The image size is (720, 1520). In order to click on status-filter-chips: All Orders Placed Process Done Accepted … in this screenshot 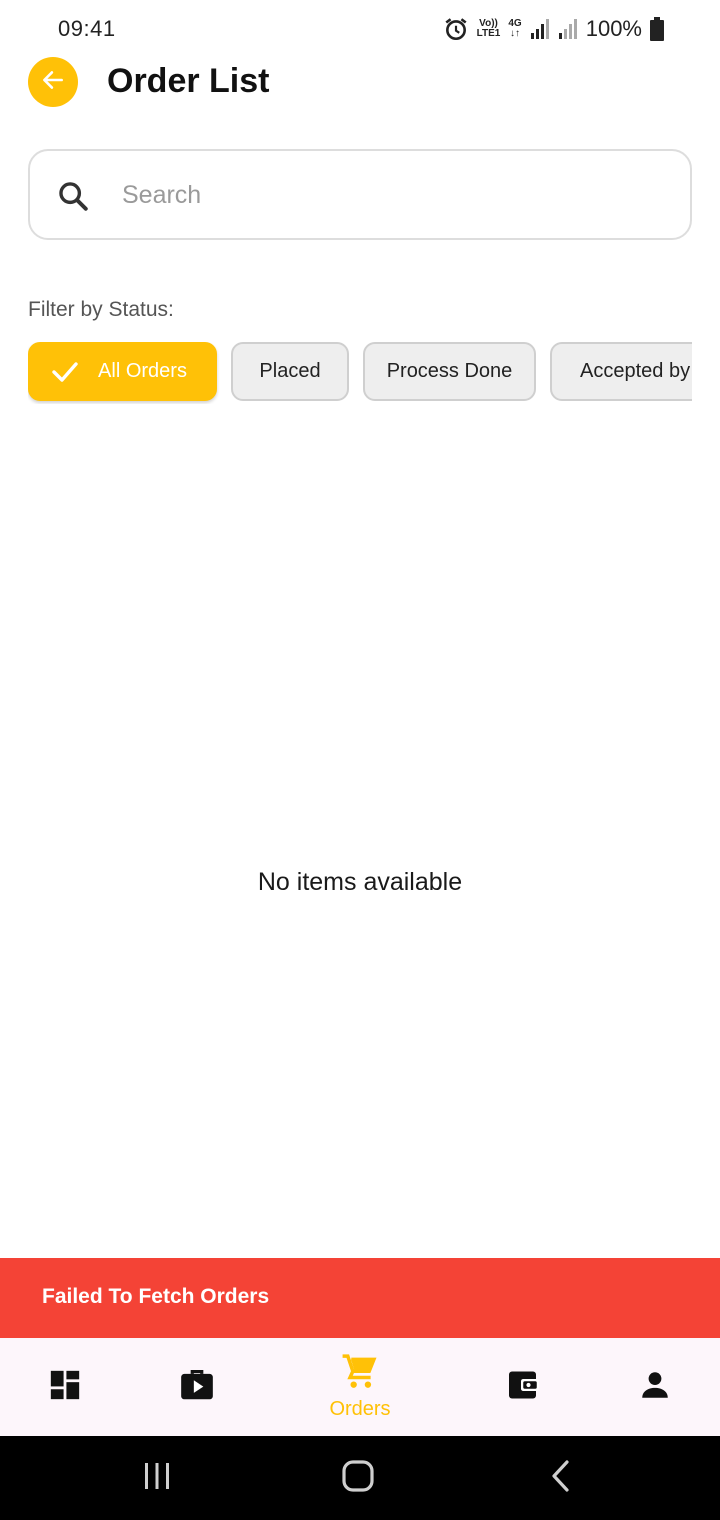, I will do `click(360, 373)`.